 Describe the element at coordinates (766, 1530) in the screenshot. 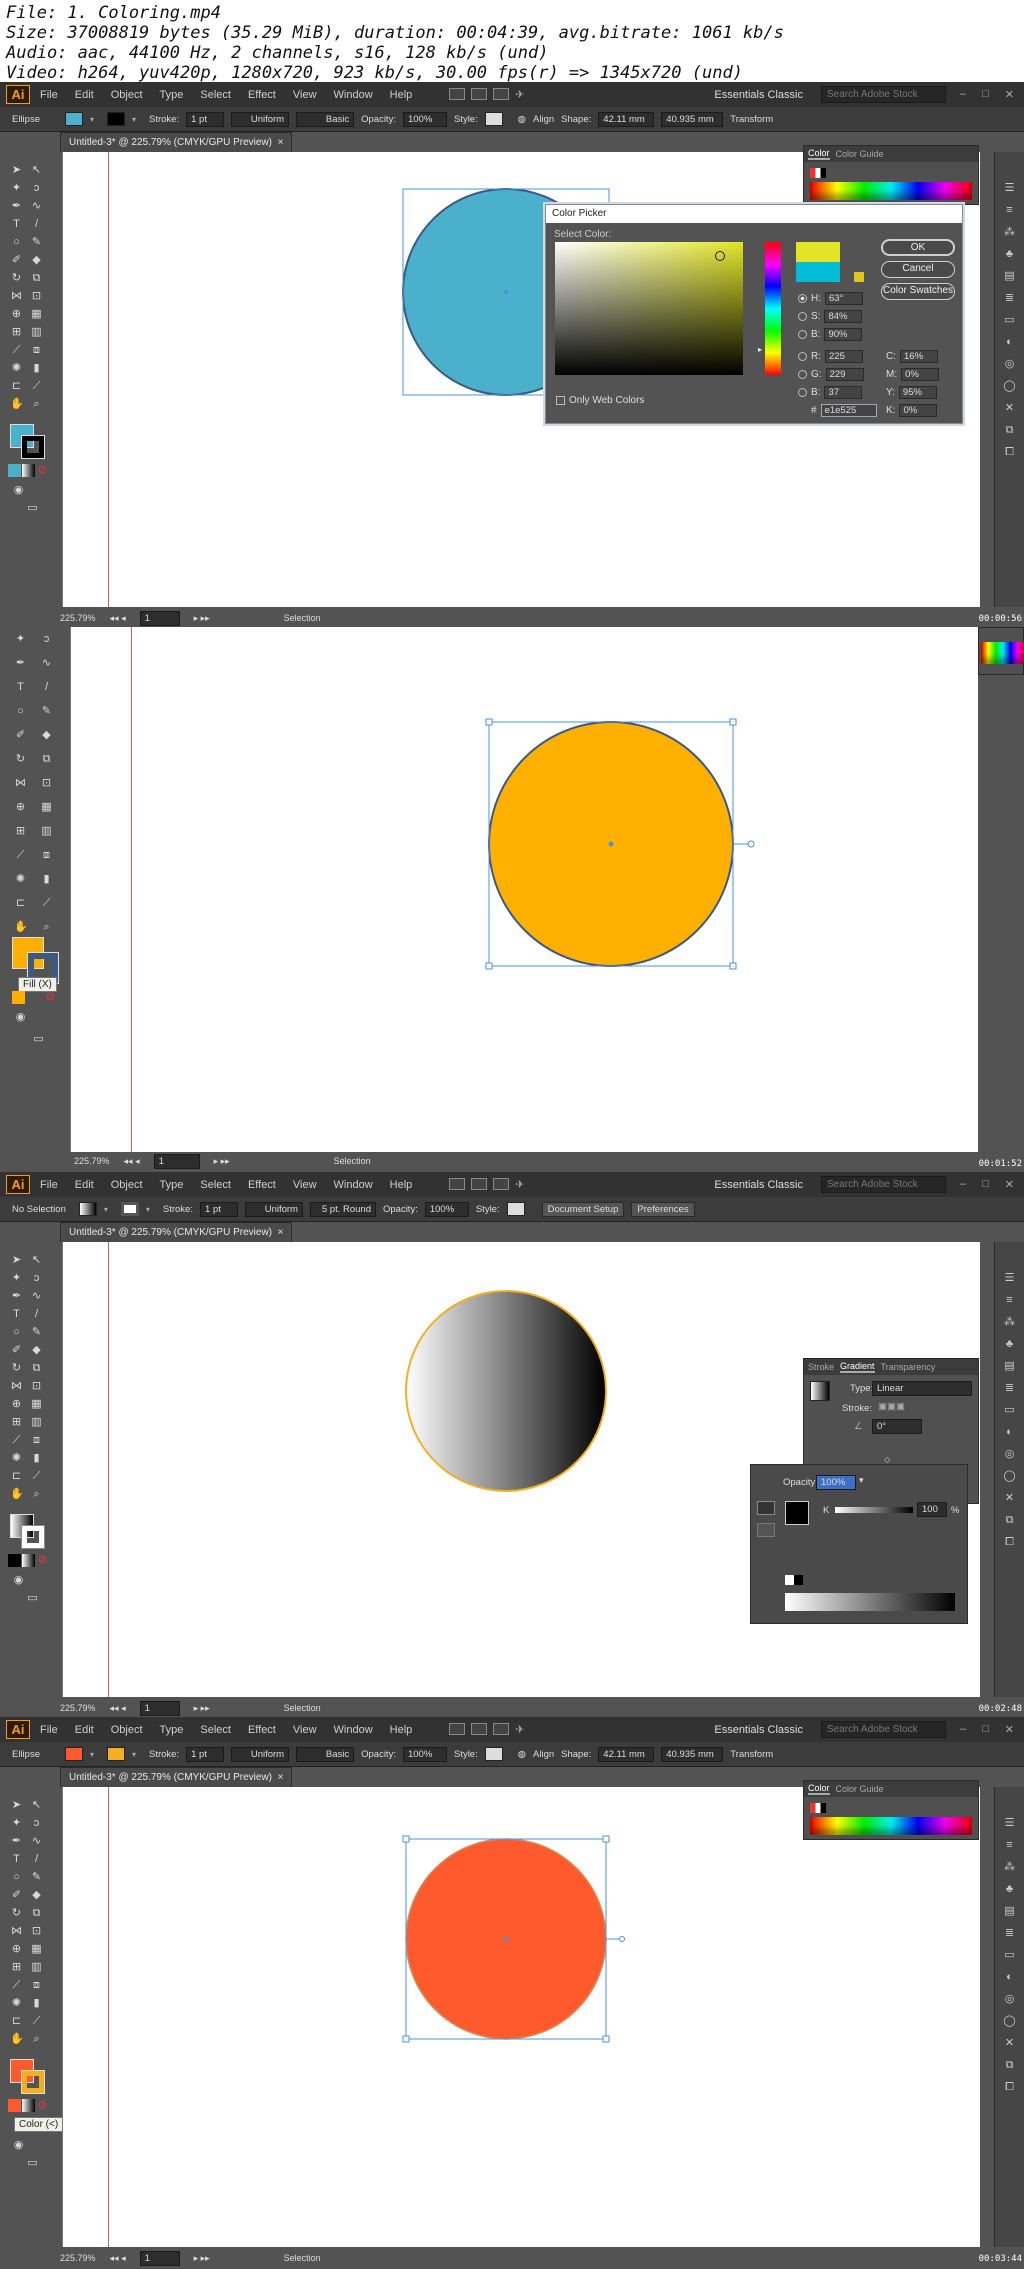

I see `color-mode-toggle-icon` at that location.